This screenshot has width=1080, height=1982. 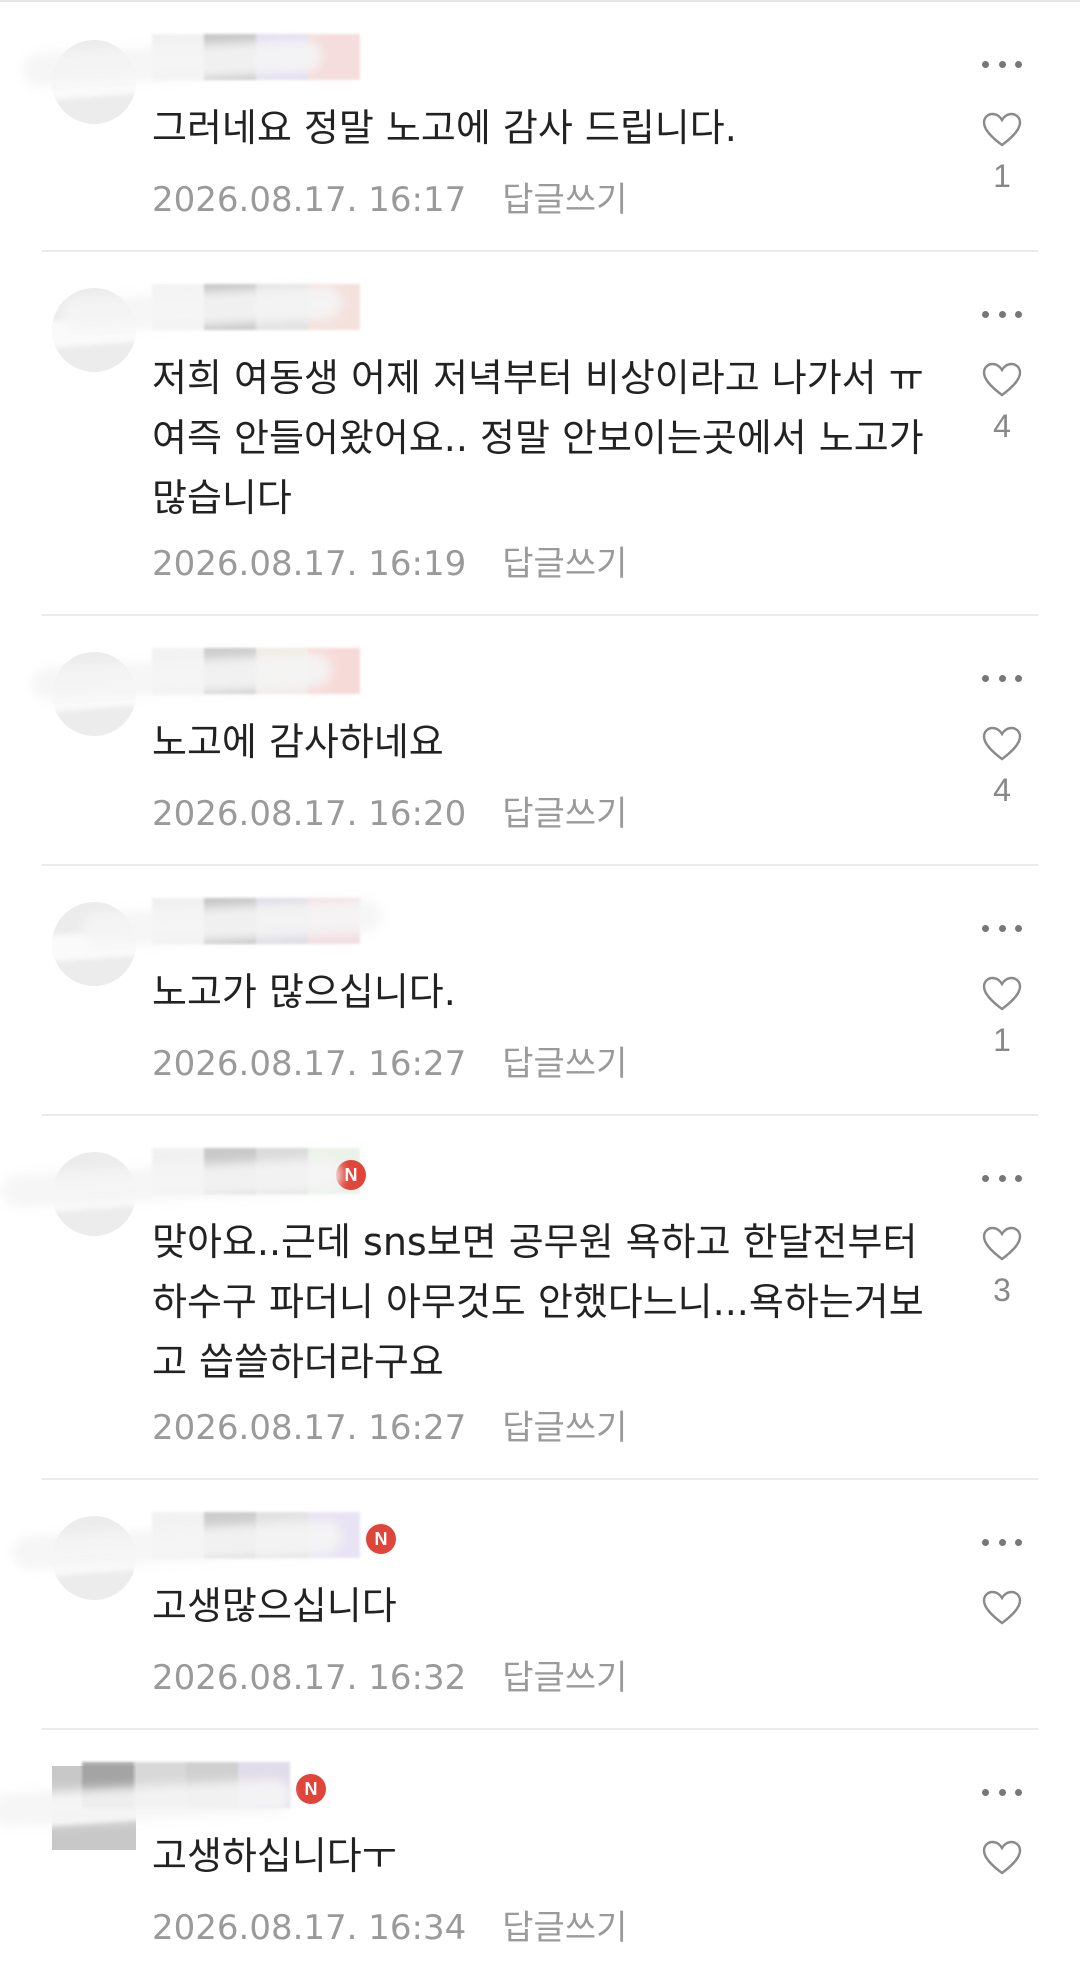 I want to click on comment-date: 2026.08.17. 16:17, so click(x=309, y=200).